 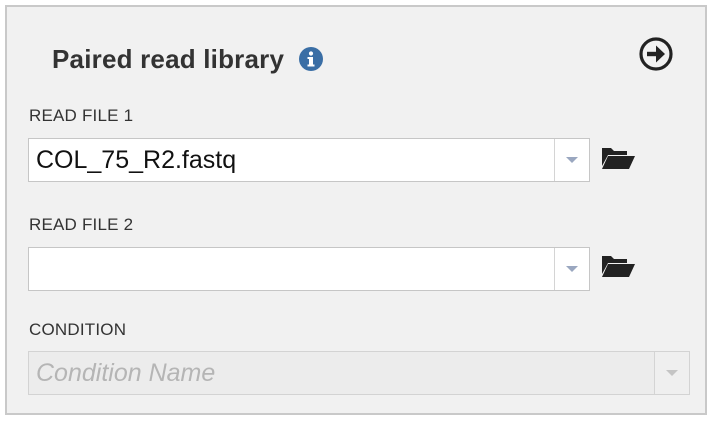 I want to click on read-file-1-value: COL_75_R2.fastq, so click(x=291, y=160).